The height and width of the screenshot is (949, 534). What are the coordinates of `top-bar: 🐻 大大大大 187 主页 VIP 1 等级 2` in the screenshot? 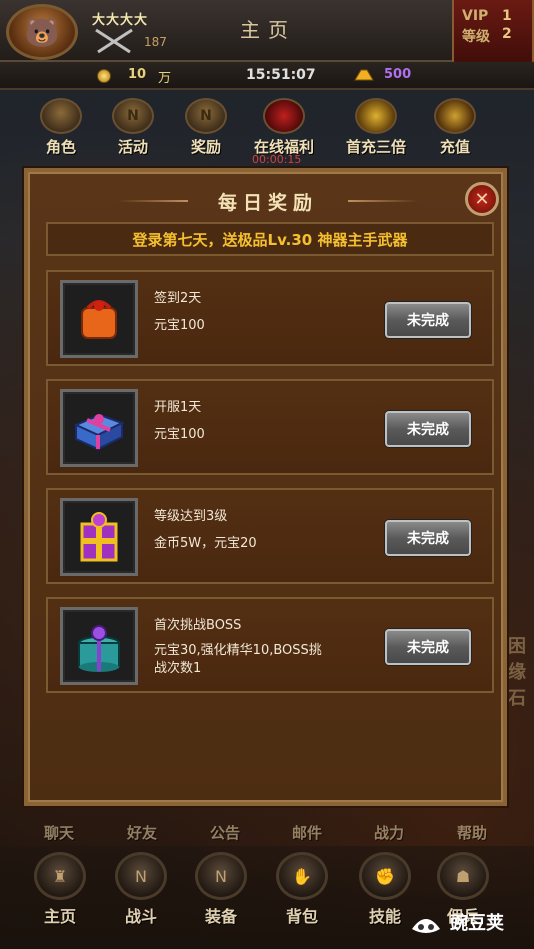 It's located at (267, 36).